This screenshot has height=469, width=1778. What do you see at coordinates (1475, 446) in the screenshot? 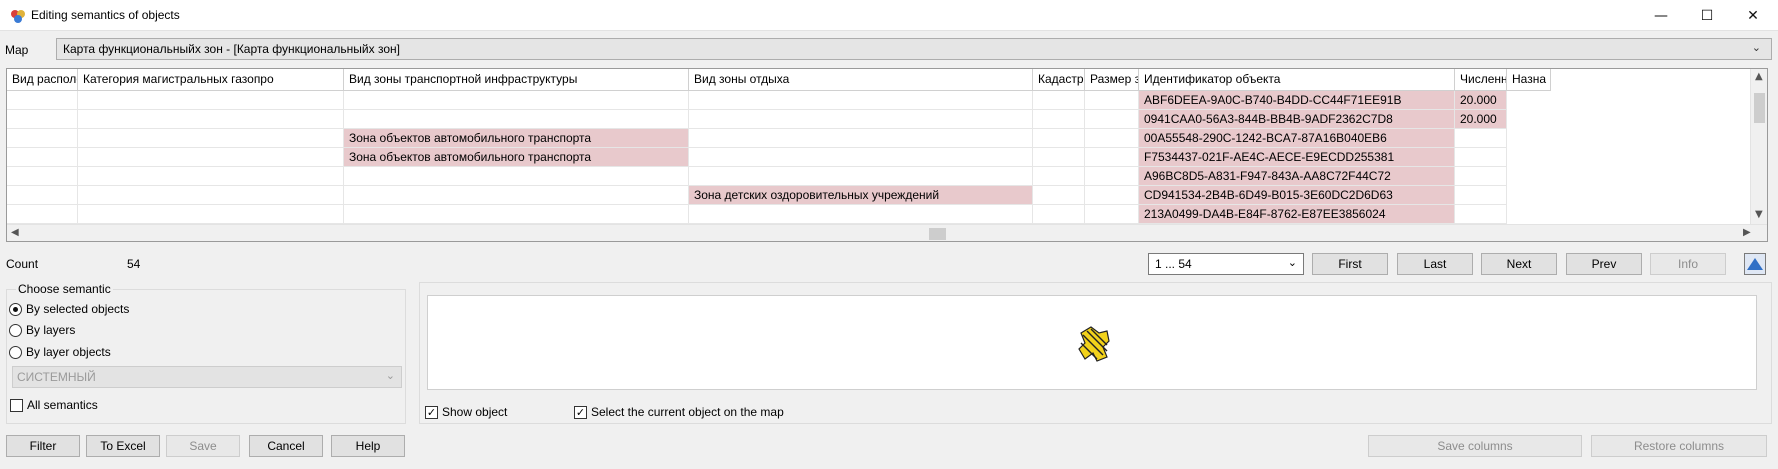
I see `save-columns-button: Save columns` at bounding box center [1475, 446].